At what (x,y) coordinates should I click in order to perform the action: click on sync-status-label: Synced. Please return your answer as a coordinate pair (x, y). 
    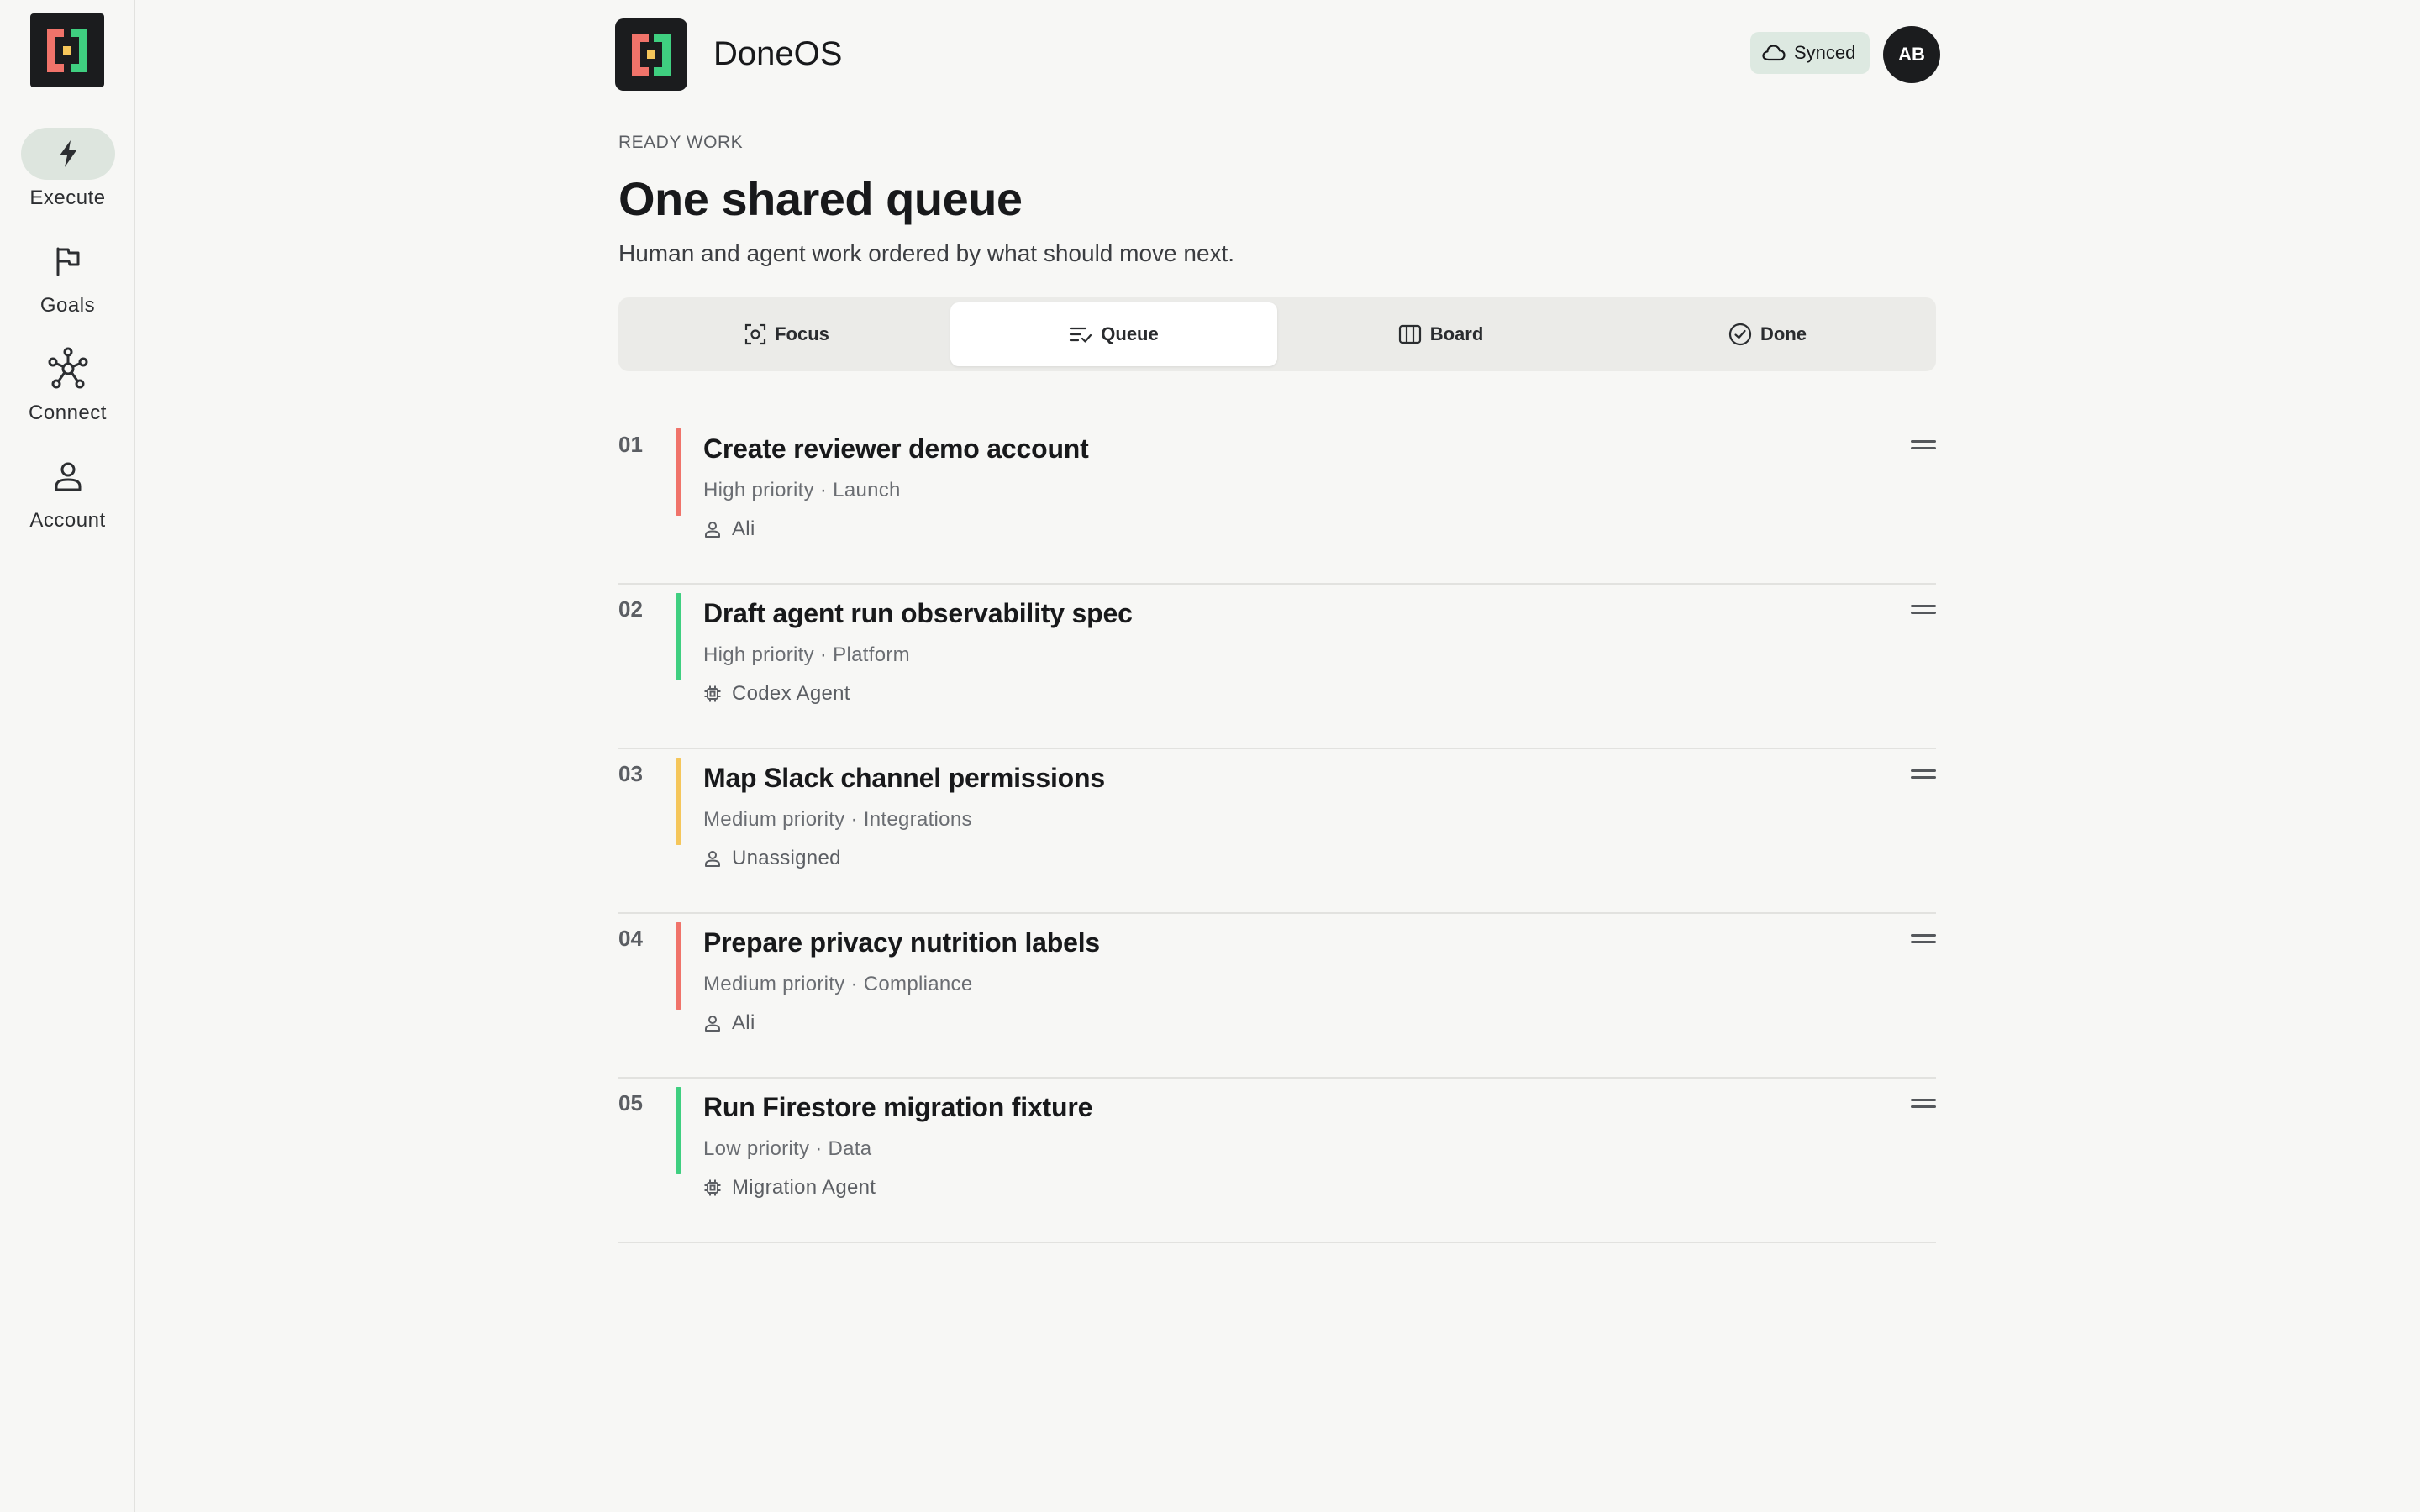
    Looking at the image, I should click on (1825, 52).